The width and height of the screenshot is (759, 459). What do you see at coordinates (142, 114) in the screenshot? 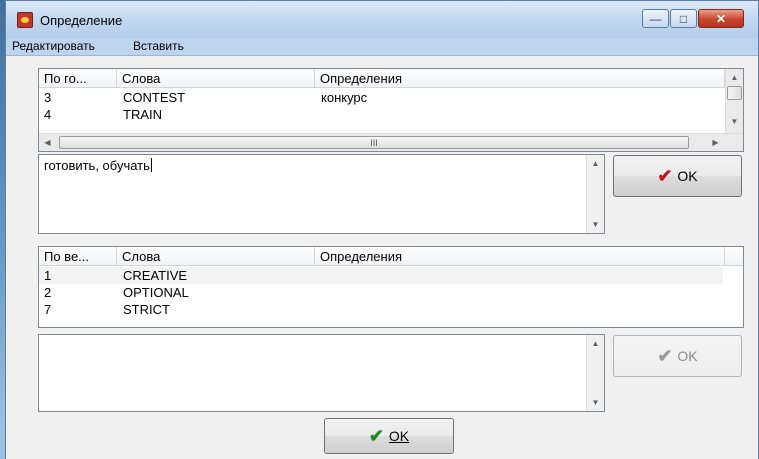
I see `table-row-word: TRAIN` at bounding box center [142, 114].